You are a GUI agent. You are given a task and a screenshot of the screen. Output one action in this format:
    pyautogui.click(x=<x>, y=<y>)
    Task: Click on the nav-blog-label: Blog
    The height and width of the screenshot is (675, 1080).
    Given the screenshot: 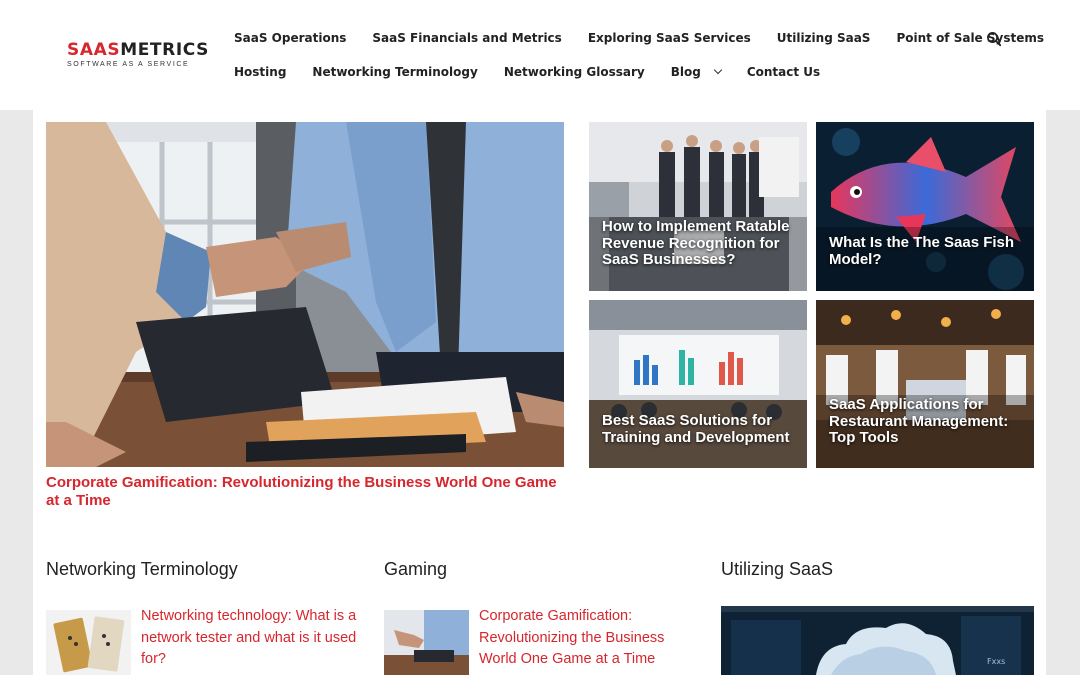 What is the action you would take?
    pyautogui.click(x=685, y=72)
    